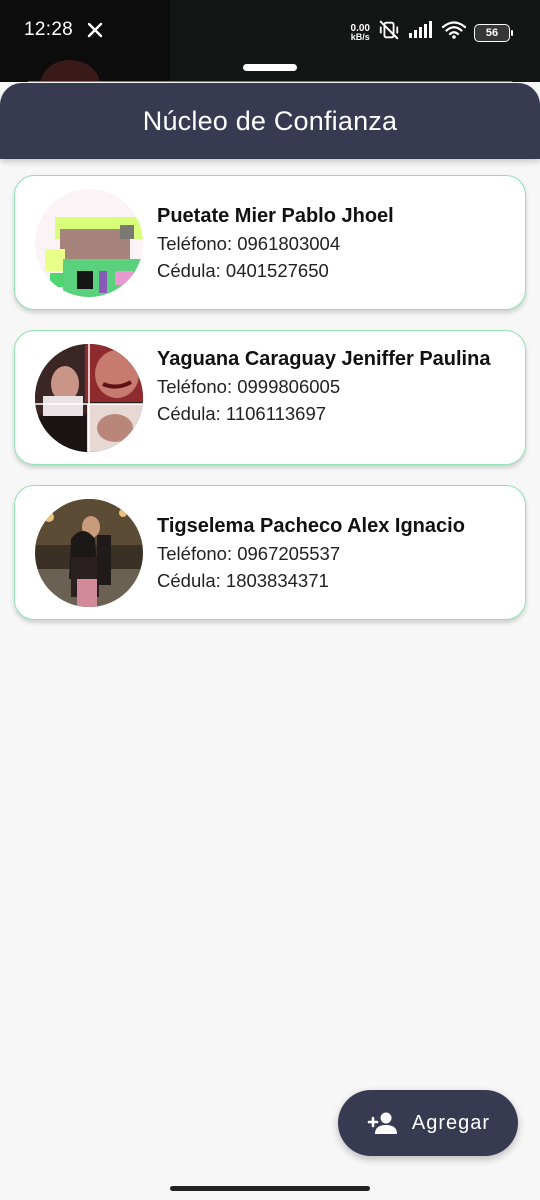 The image size is (540, 1200). What do you see at coordinates (270, 41) in the screenshot?
I see `status-bar: 12:28 0.00 kB/s 56` at bounding box center [270, 41].